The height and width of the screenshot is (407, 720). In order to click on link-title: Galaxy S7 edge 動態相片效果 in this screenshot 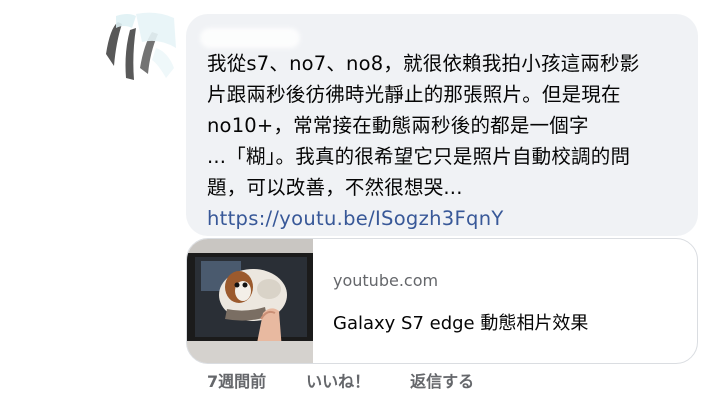, I will do `click(460, 322)`.